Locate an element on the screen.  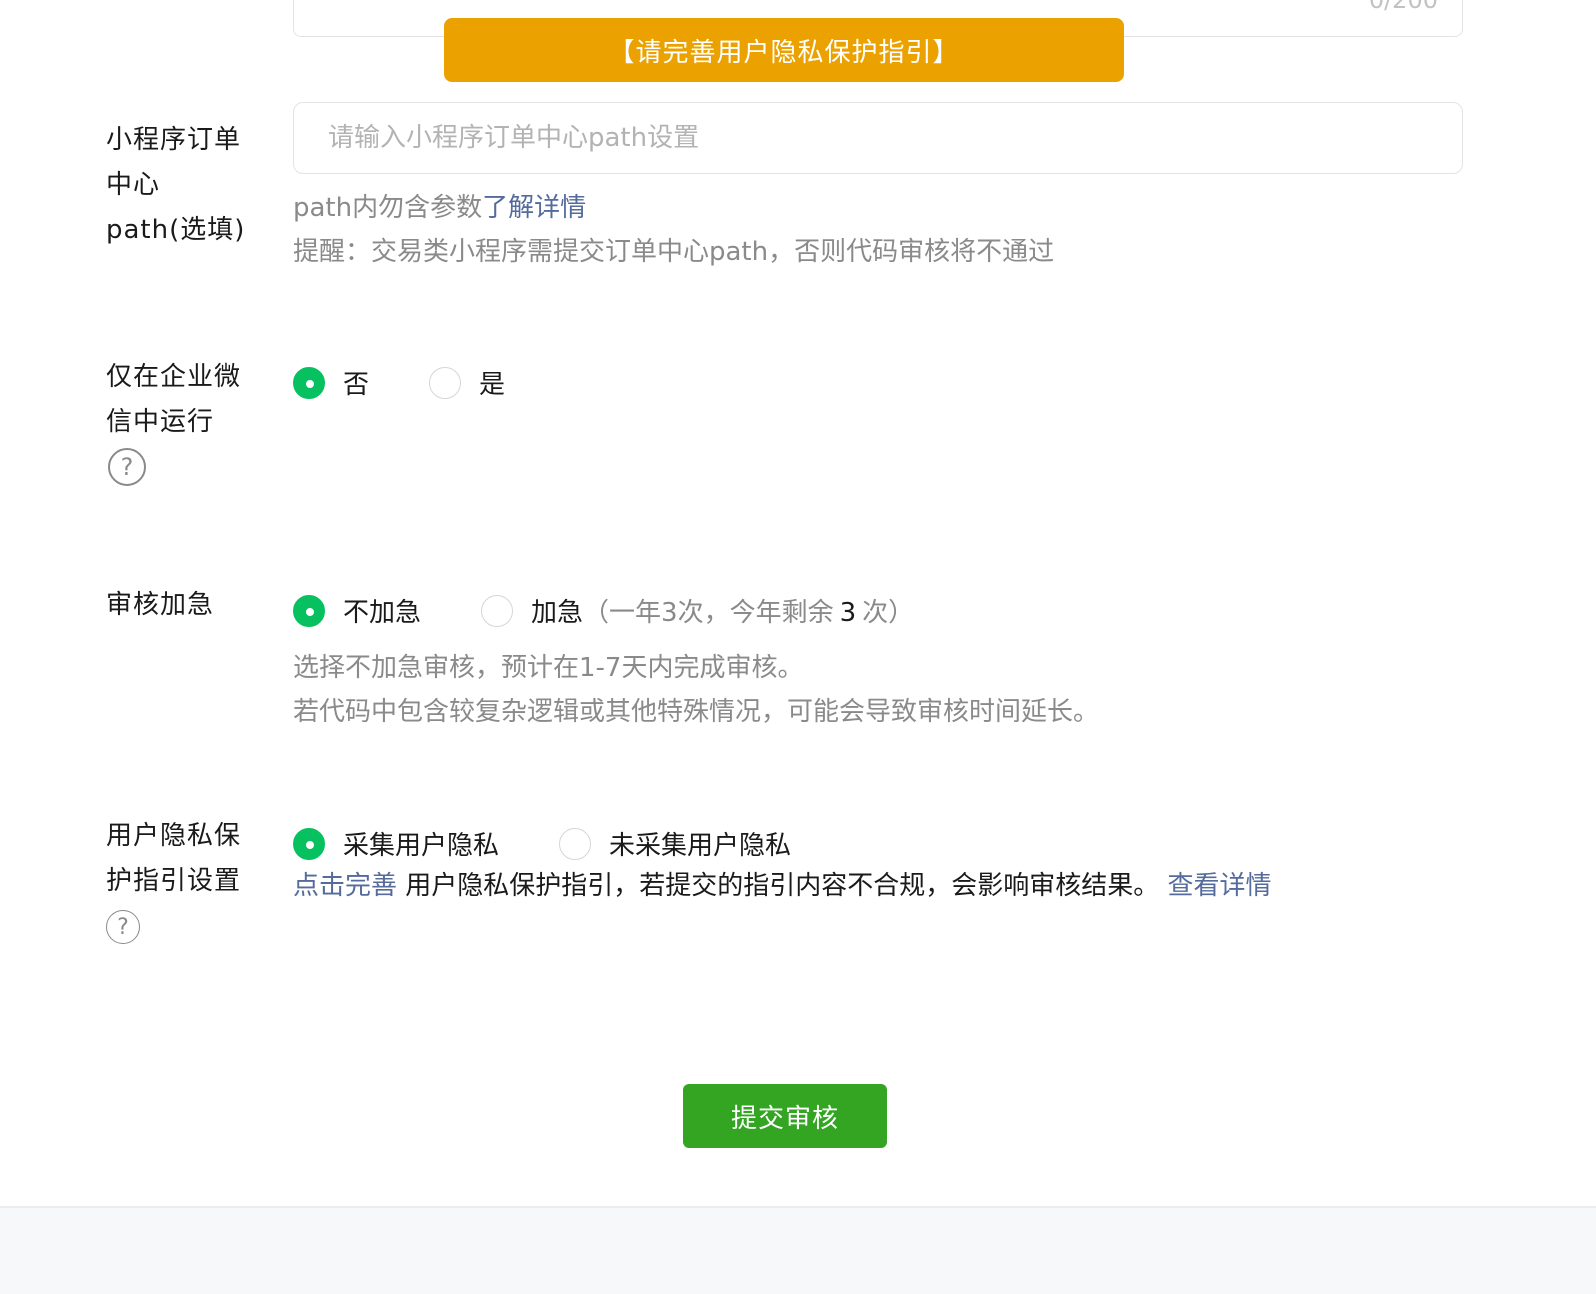
order-path-reminder: 提醒：交易类小程序需提交订单中心path，否则代码审核将不通过 is located at coordinates (674, 252).